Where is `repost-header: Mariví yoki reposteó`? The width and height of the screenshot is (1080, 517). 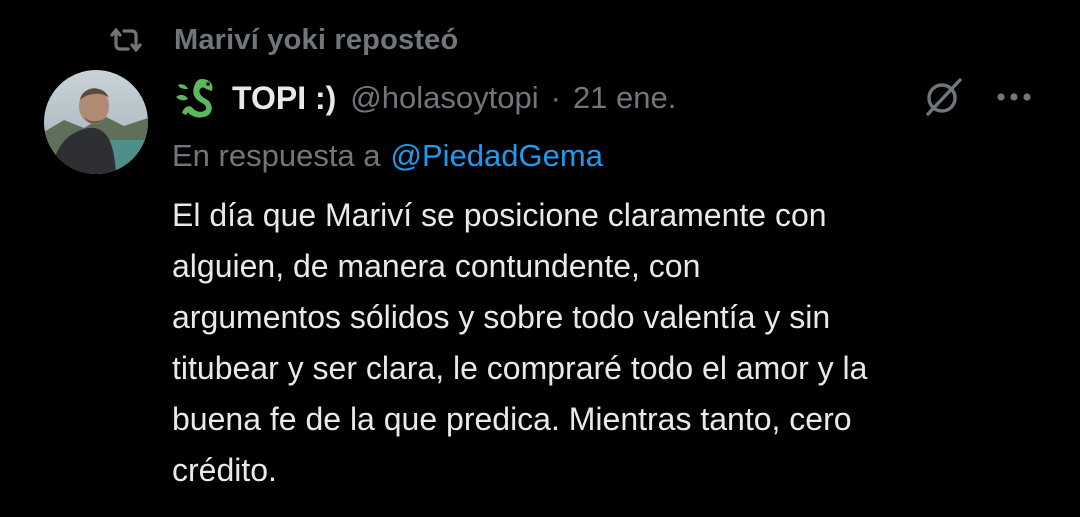
repost-header: Mariví yoki reposteó is located at coordinates (281, 40).